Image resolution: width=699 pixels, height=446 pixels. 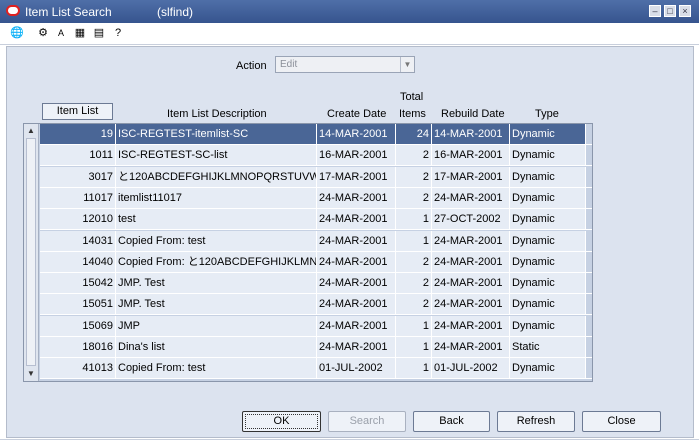 I want to click on help-icon: ?, so click(x=118, y=33).